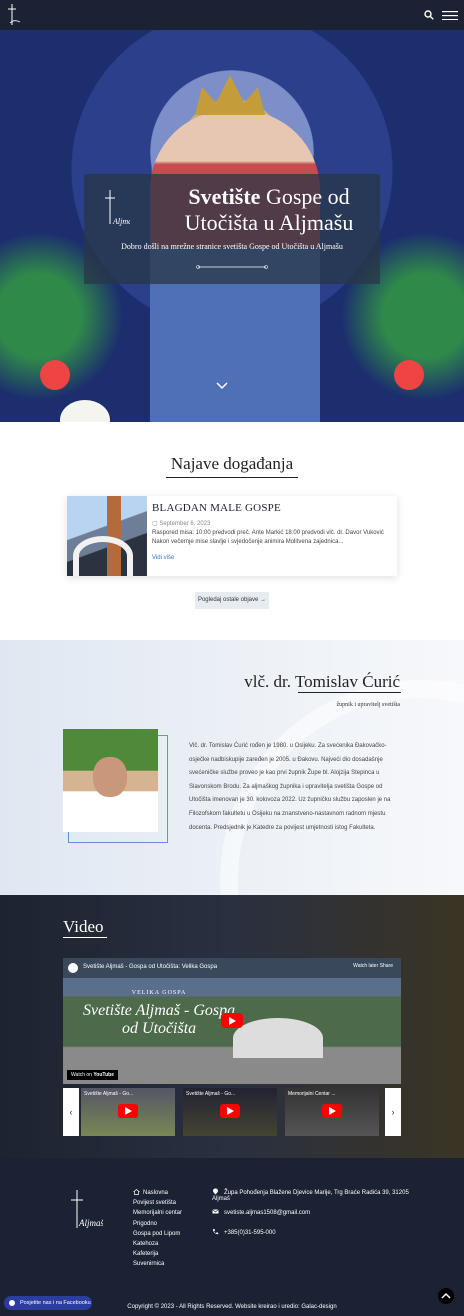 The image size is (464, 1316). Describe the element at coordinates (107, 536) in the screenshot. I see `event-thumbnail` at that location.